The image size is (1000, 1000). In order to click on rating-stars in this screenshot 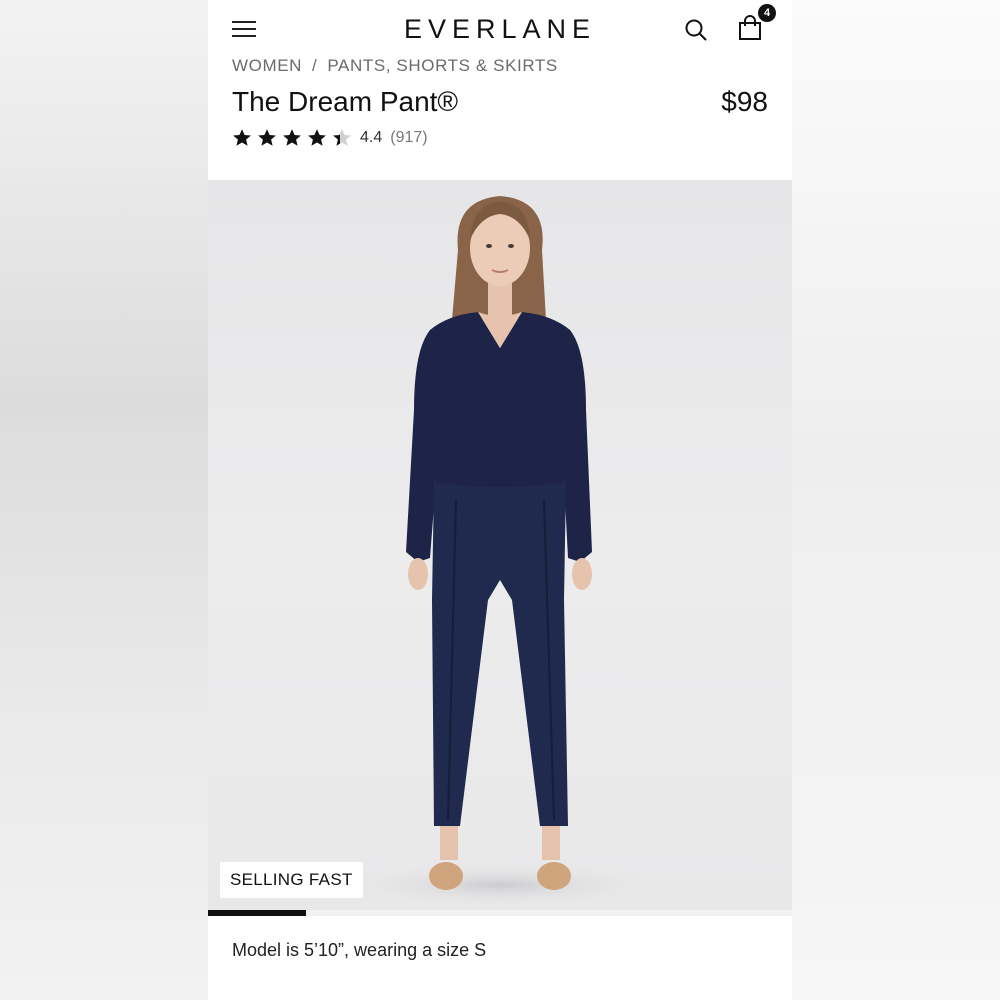, I will do `click(292, 138)`.